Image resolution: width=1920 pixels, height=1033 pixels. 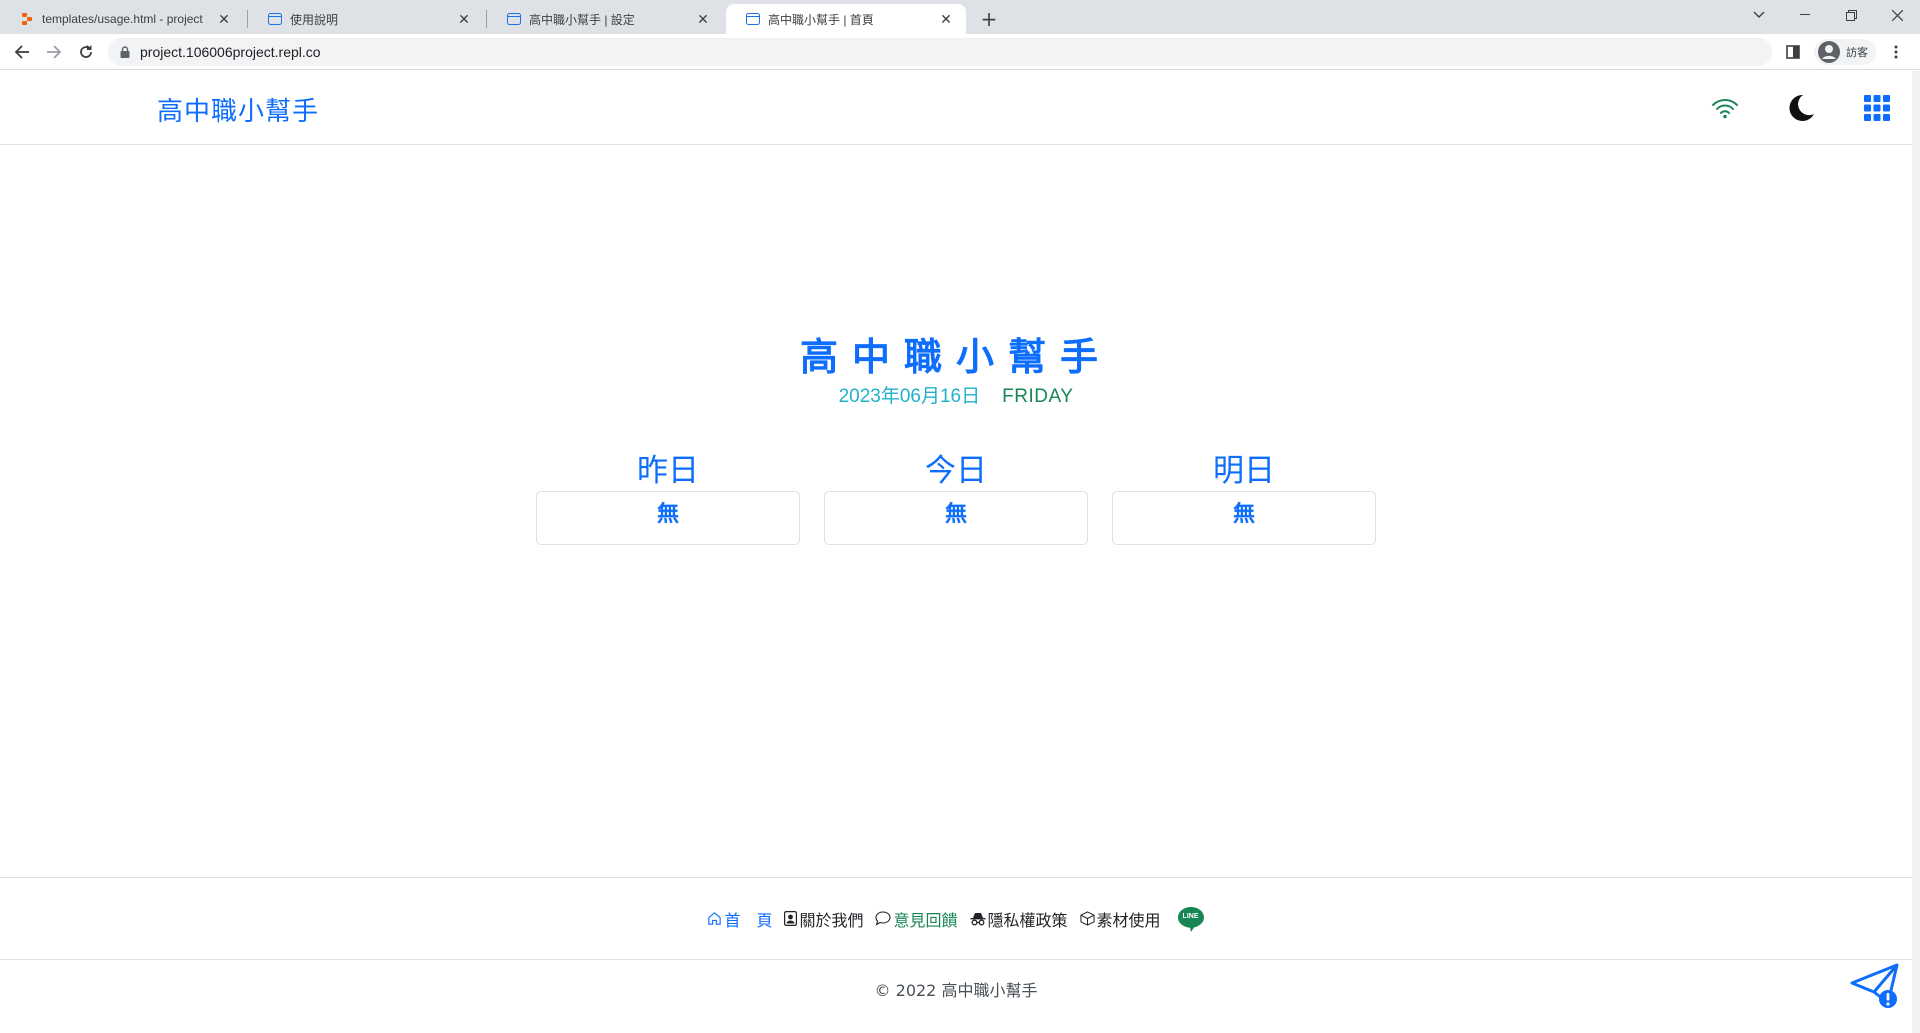 I want to click on footer-links: 首 頁 關於我們 意見回饋 隱私權政策 素材使用 LINE, so click(x=956, y=918).